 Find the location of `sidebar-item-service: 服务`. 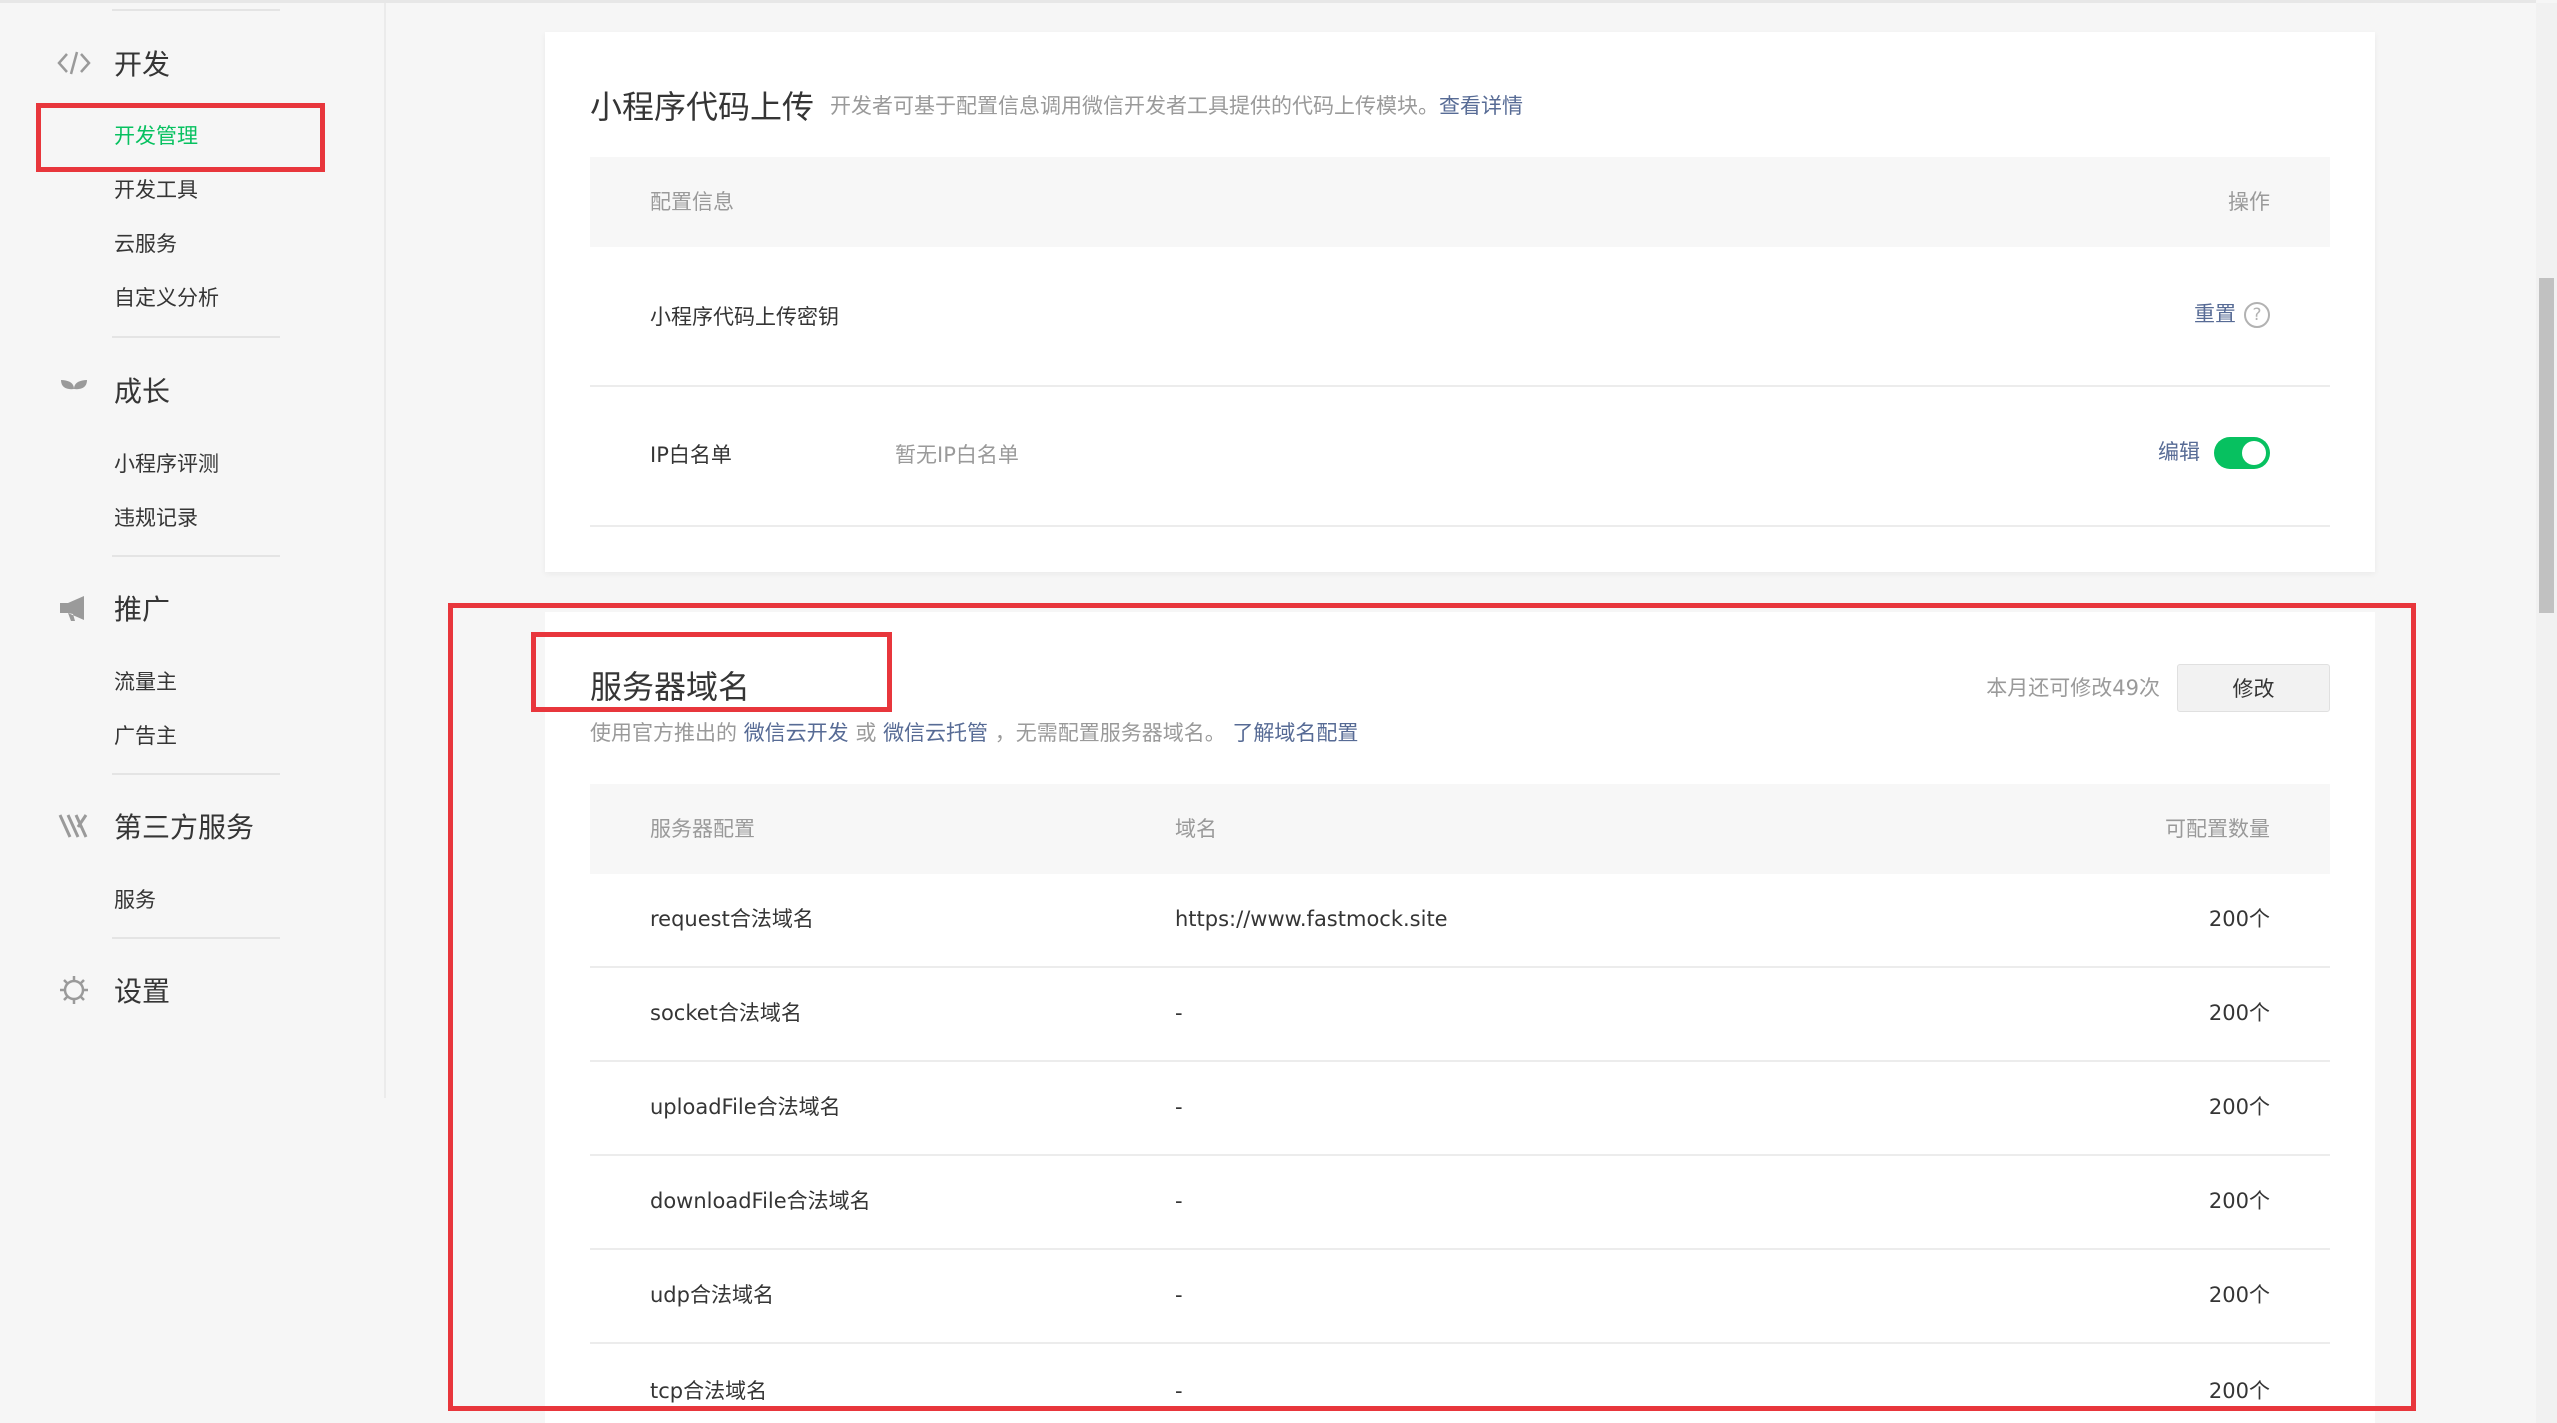

sidebar-item-service: 服务 is located at coordinates (135, 900).